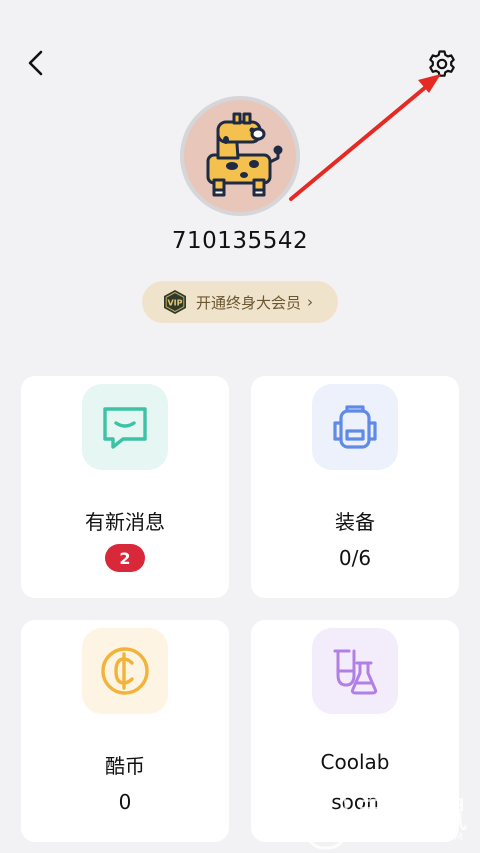 This screenshot has width=480, height=853. I want to click on backpack-icon, so click(355, 427).